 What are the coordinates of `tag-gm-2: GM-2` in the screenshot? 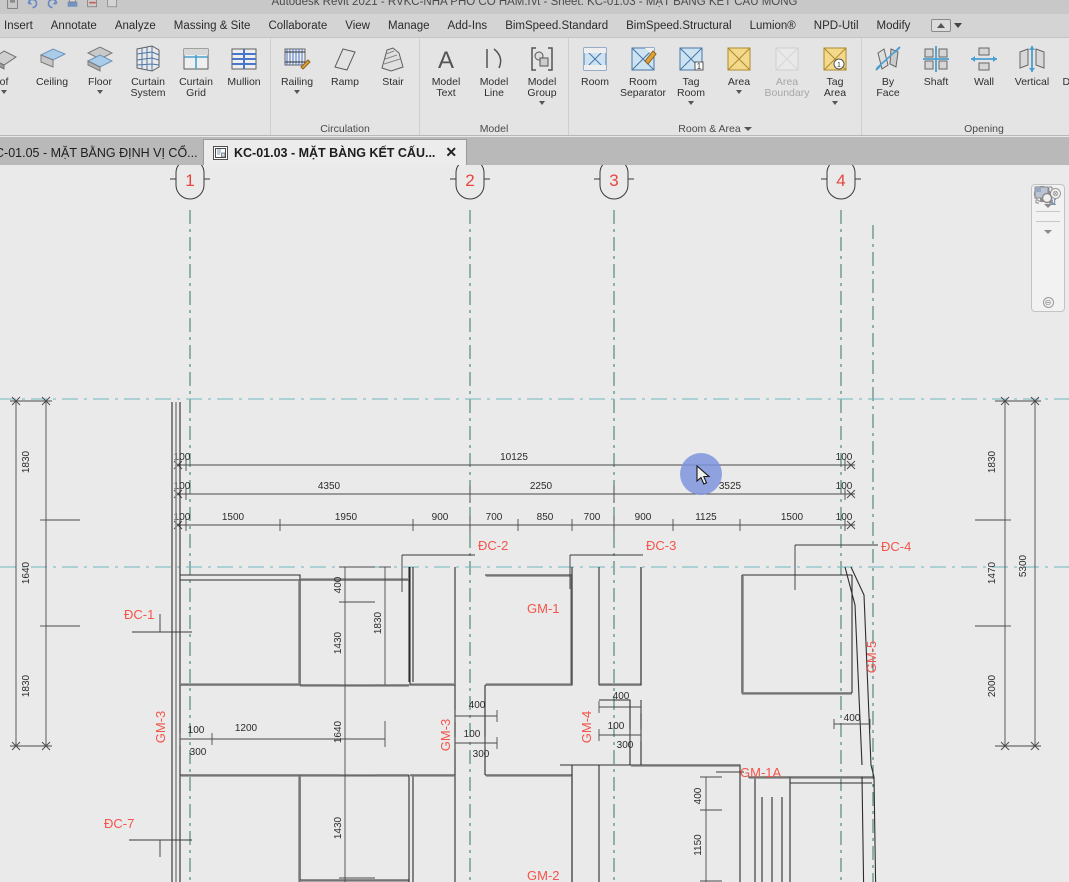 It's located at (543, 875).